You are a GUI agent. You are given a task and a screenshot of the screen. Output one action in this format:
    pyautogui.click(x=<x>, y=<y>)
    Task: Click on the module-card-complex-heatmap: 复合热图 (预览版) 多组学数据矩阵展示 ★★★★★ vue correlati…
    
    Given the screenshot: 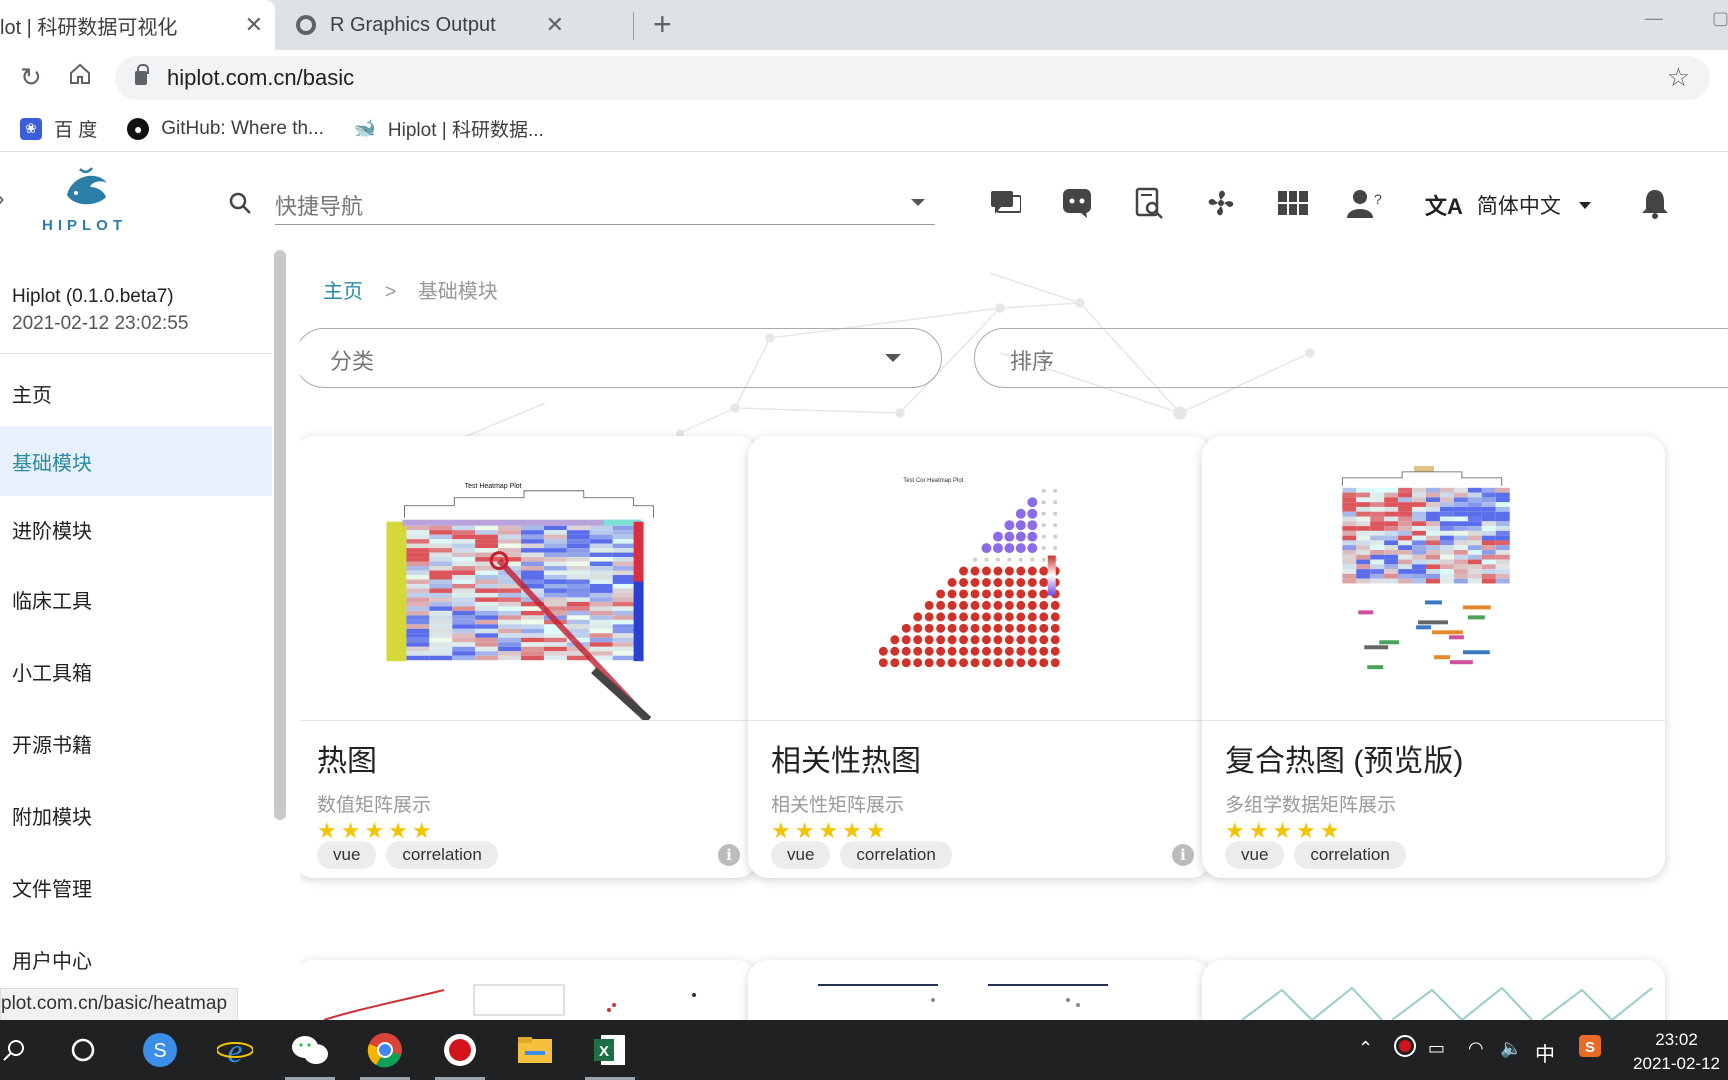 What is the action you would take?
    pyautogui.click(x=1433, y=657)
    